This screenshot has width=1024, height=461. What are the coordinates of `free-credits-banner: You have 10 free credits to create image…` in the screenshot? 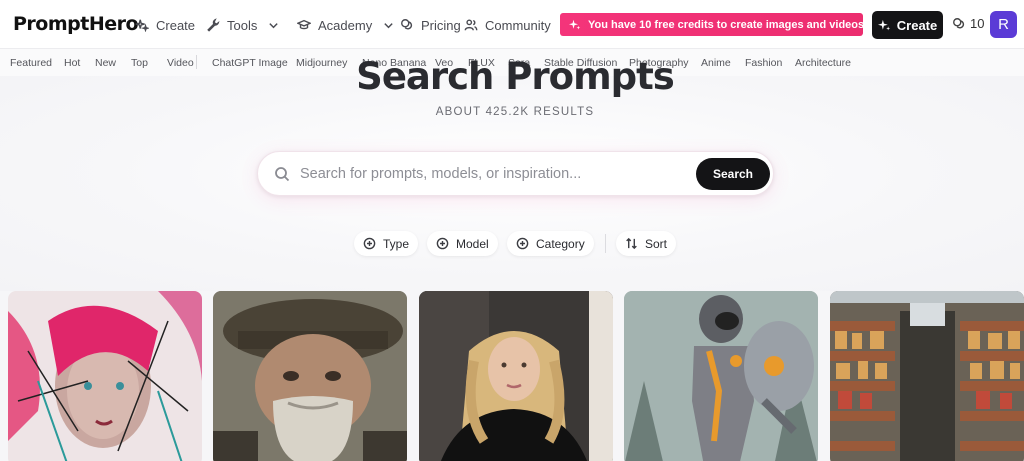 It's located at (711, 24).